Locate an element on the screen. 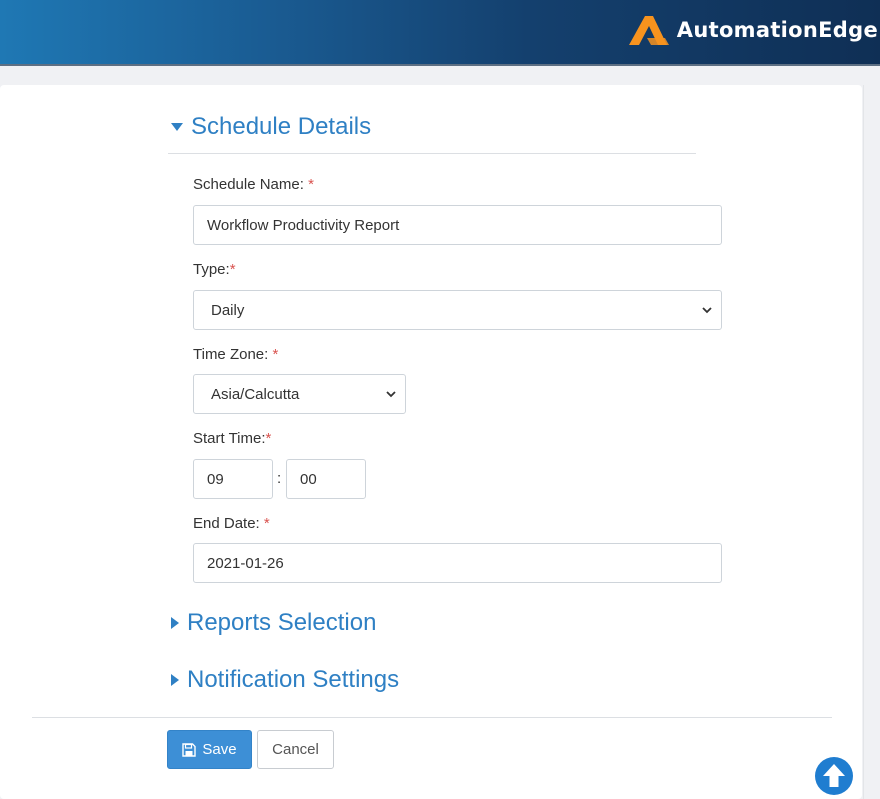 The height and width of the screenshot is (799, 880). time-zone-label: Time Zone: * is located at coordinates (235, 354).